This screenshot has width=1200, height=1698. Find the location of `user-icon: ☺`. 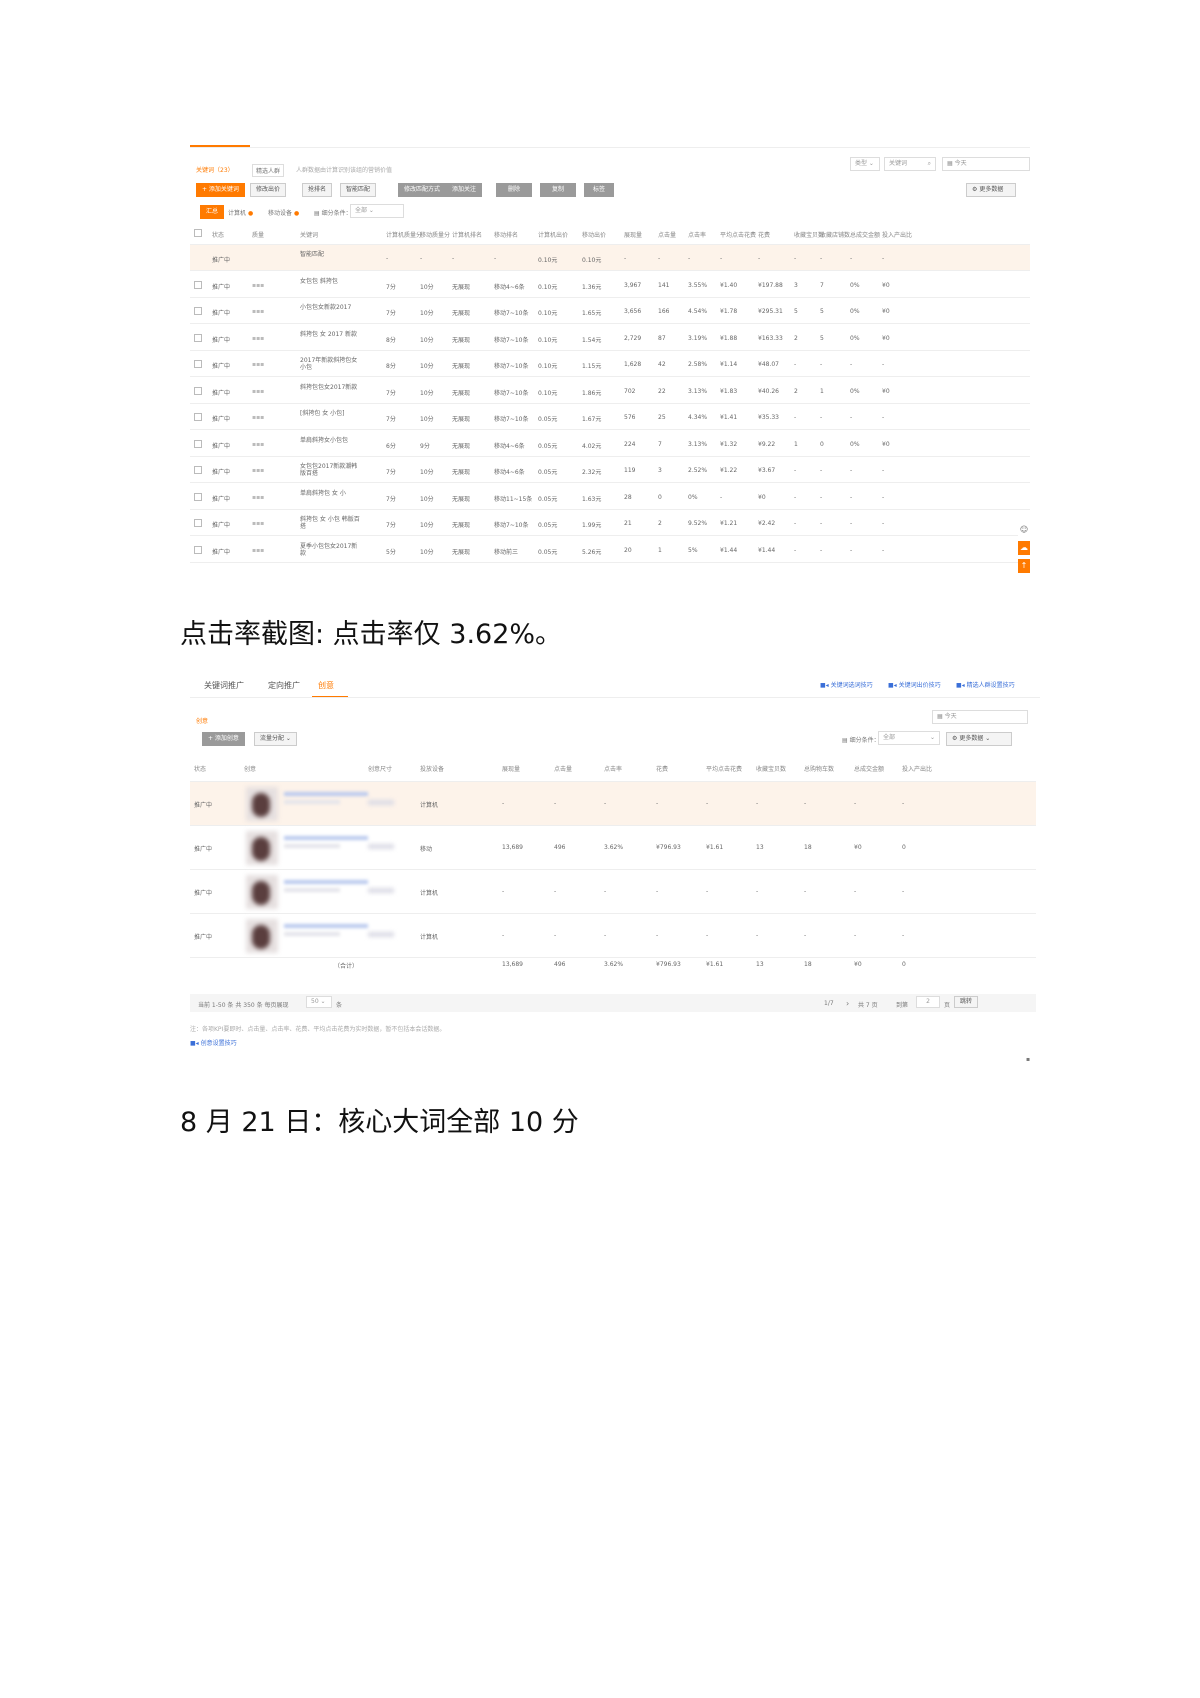

user-icon: ☺ is located at coordinates (1024, 530).